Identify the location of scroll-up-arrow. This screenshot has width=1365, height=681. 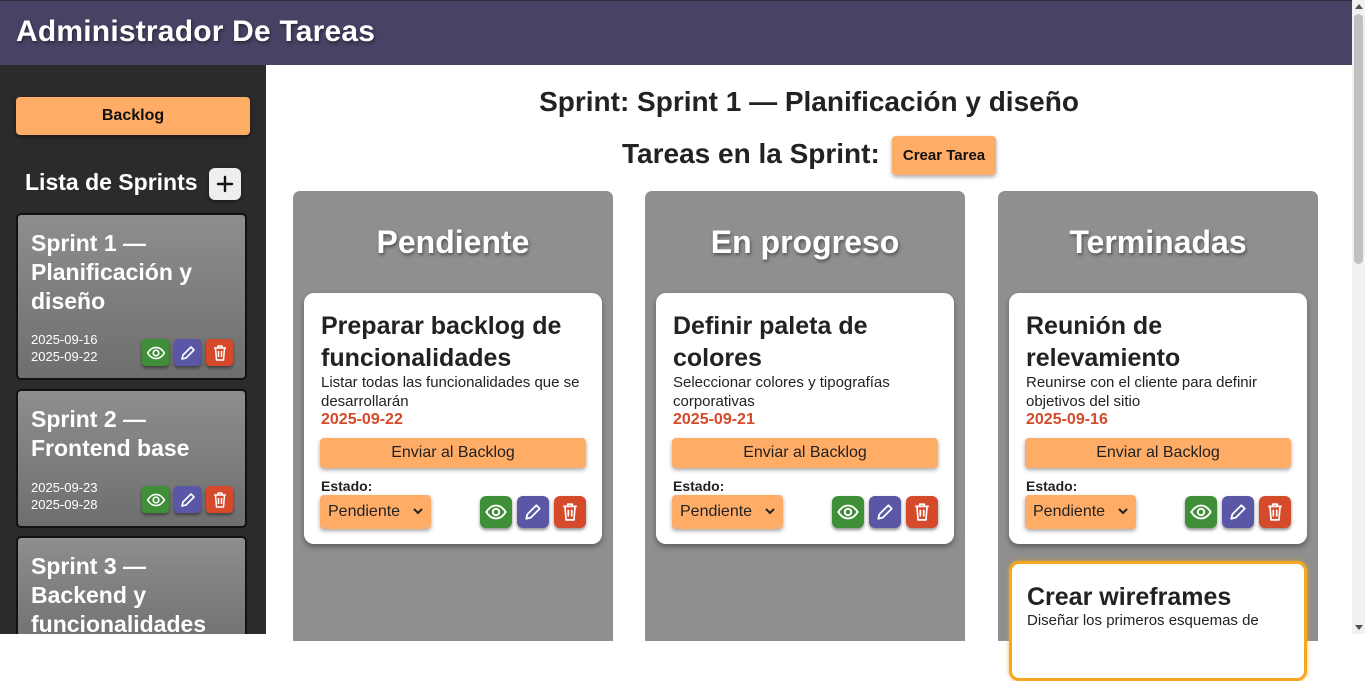
(1359, 6).